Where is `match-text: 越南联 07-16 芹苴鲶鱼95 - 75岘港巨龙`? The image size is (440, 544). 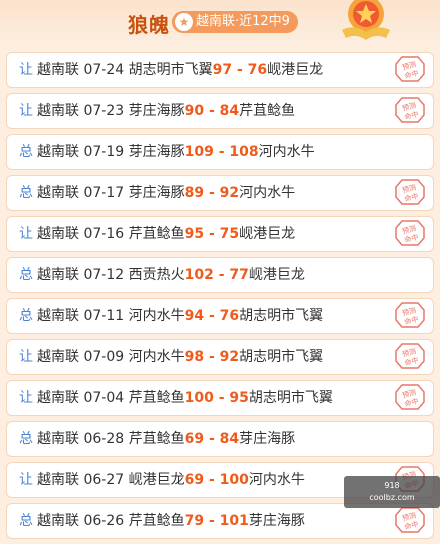 match-text: 越南联 07-16 芹苴鲶鱼95 - 75岘港巨龙 is located at coordinates (166, 234).